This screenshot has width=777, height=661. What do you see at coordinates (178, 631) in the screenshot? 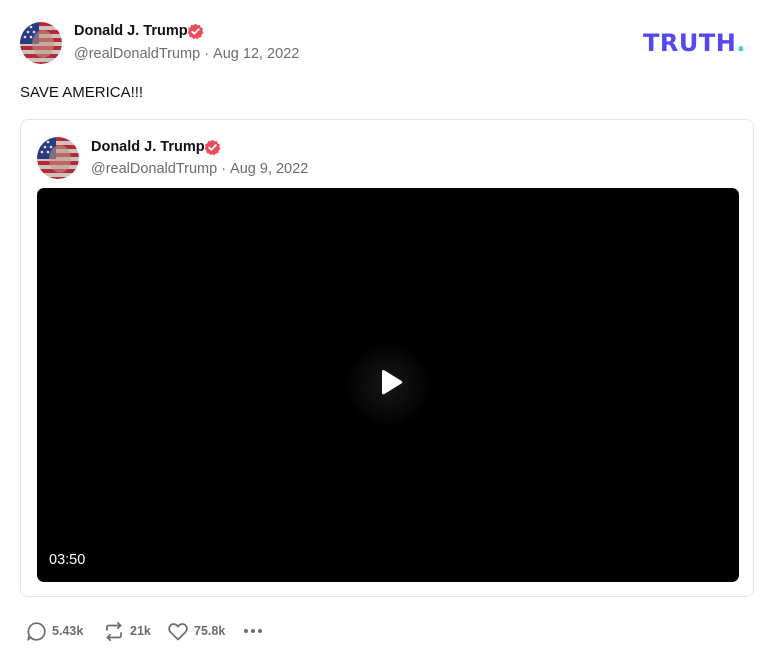
I see `heart-icon` at bounding box center [178, 631].